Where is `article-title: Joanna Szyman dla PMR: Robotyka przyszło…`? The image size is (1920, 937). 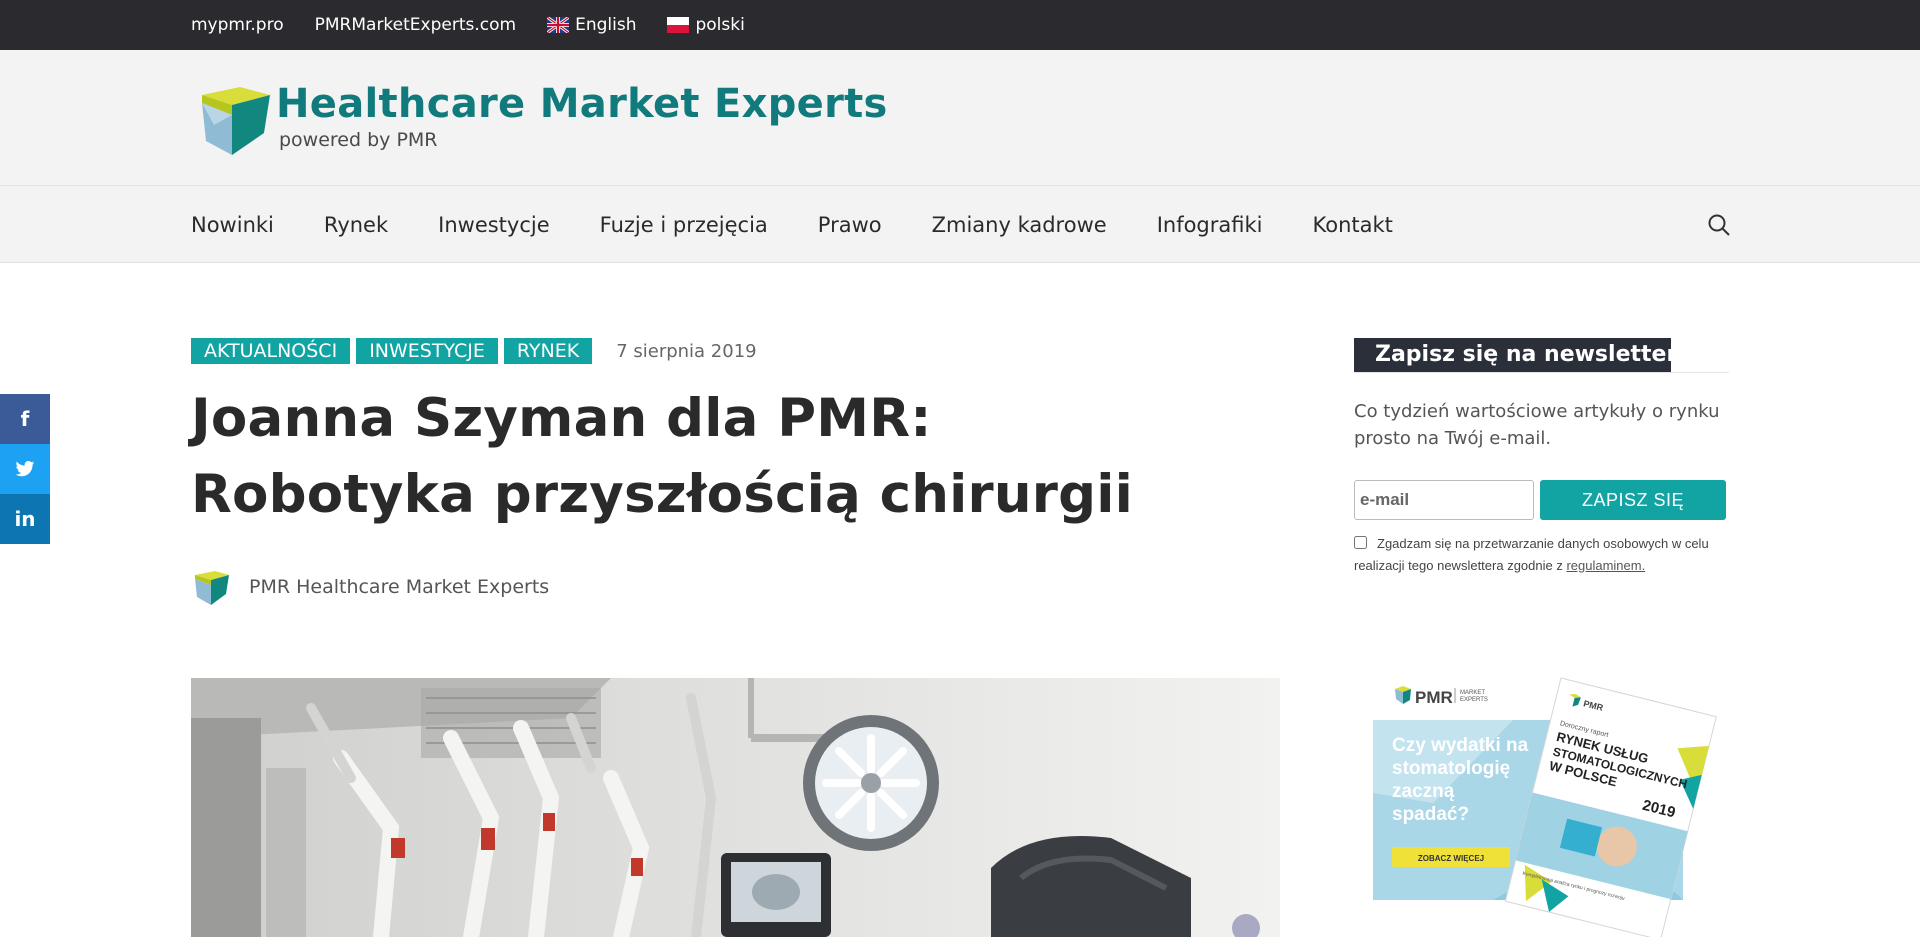
article-title: Joanna Szyman dla PMR: Robotyka przyszło… is located at coordinates (662, 456).